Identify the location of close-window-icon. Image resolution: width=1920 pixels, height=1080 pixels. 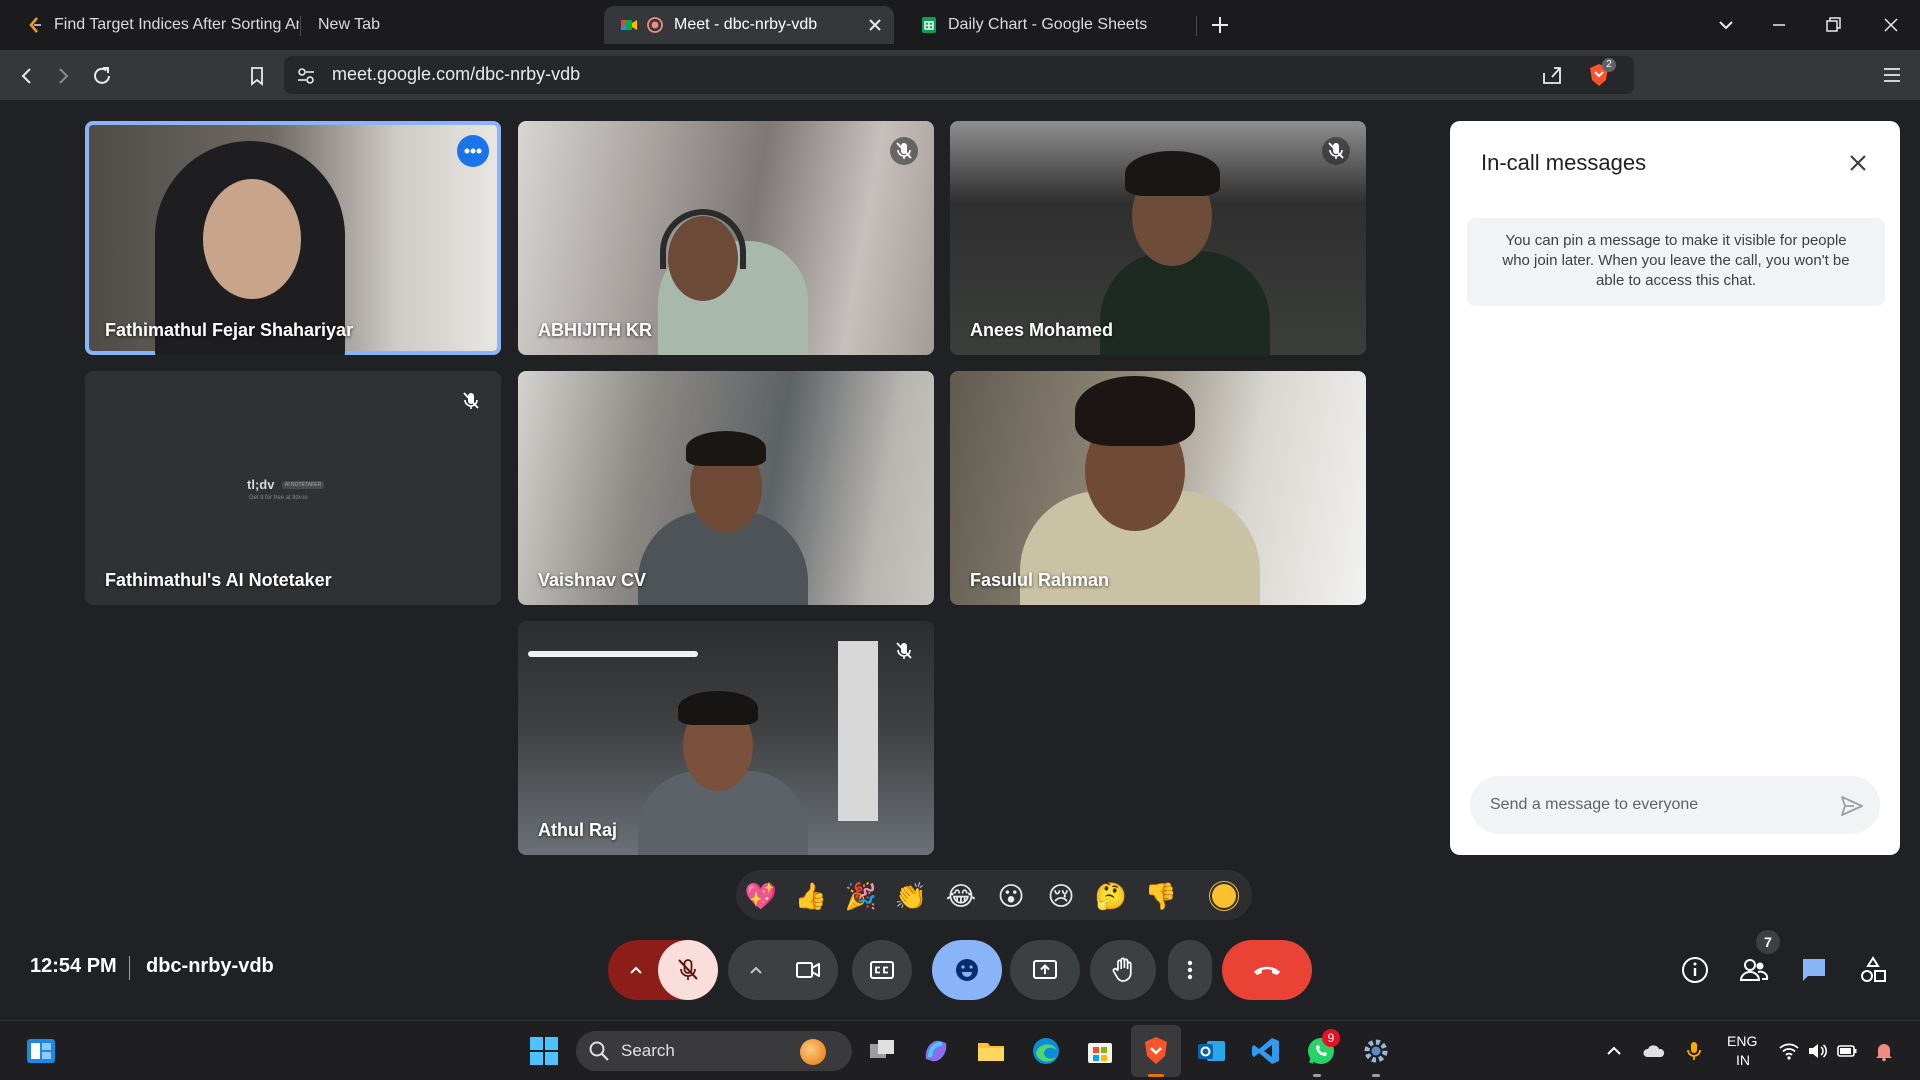
(1891, 25).